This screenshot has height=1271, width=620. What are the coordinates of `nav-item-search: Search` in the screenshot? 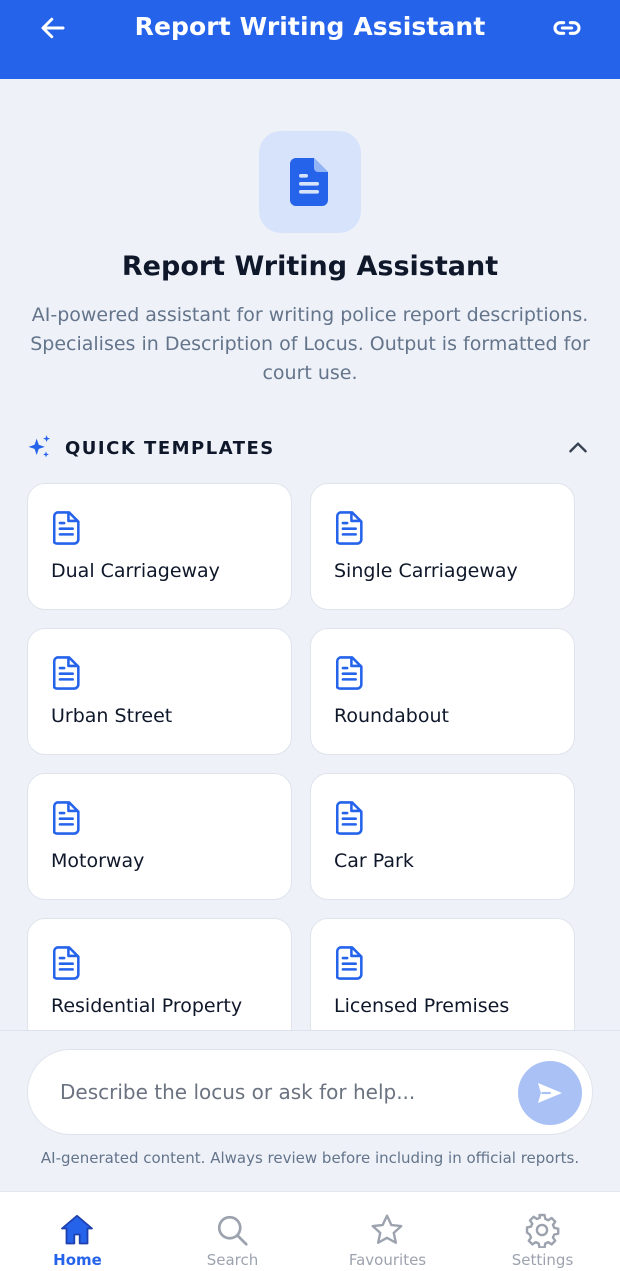 It's located at (232, 1231).